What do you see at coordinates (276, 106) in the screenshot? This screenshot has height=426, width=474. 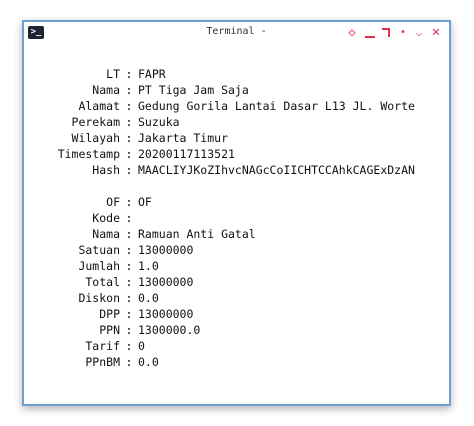 I see `field-value: Gedung Gorila Lantai Dasar L13 JL. Worte` at bounding box center [276, 106].